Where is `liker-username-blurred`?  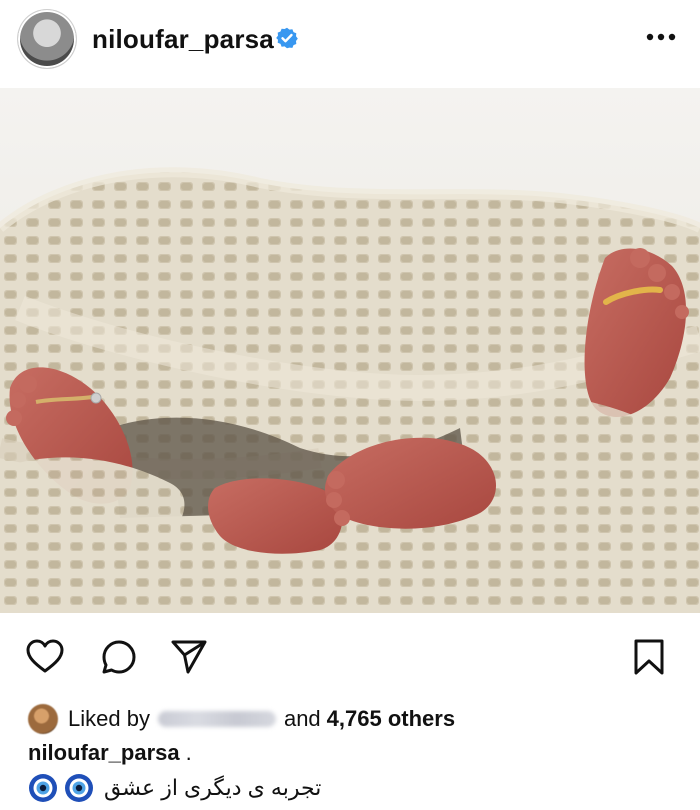
liker-username-blurred is located at coordinates (216, 719).